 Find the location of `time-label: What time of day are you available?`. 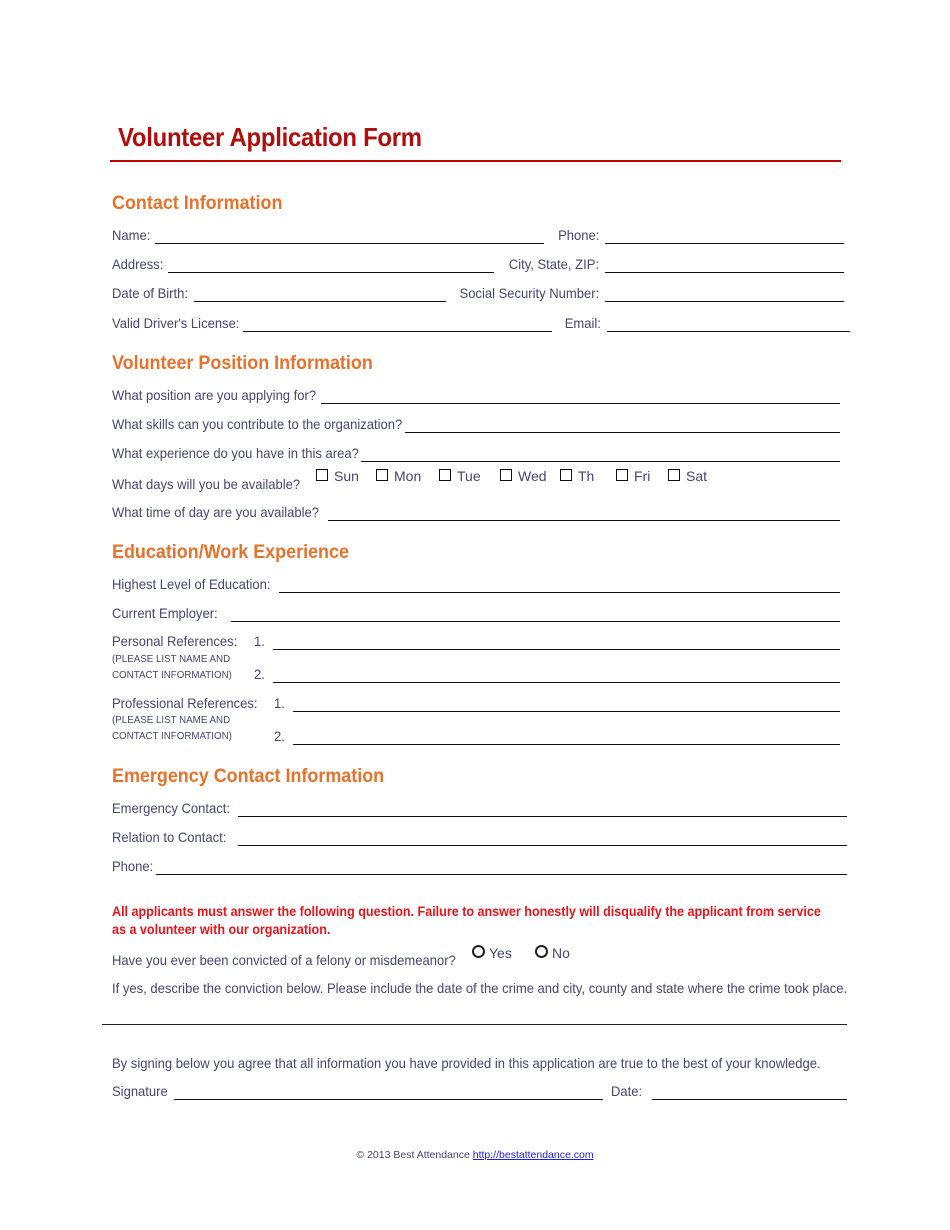

time-label: What time of day are you available? is located at coordinates (215, 512).